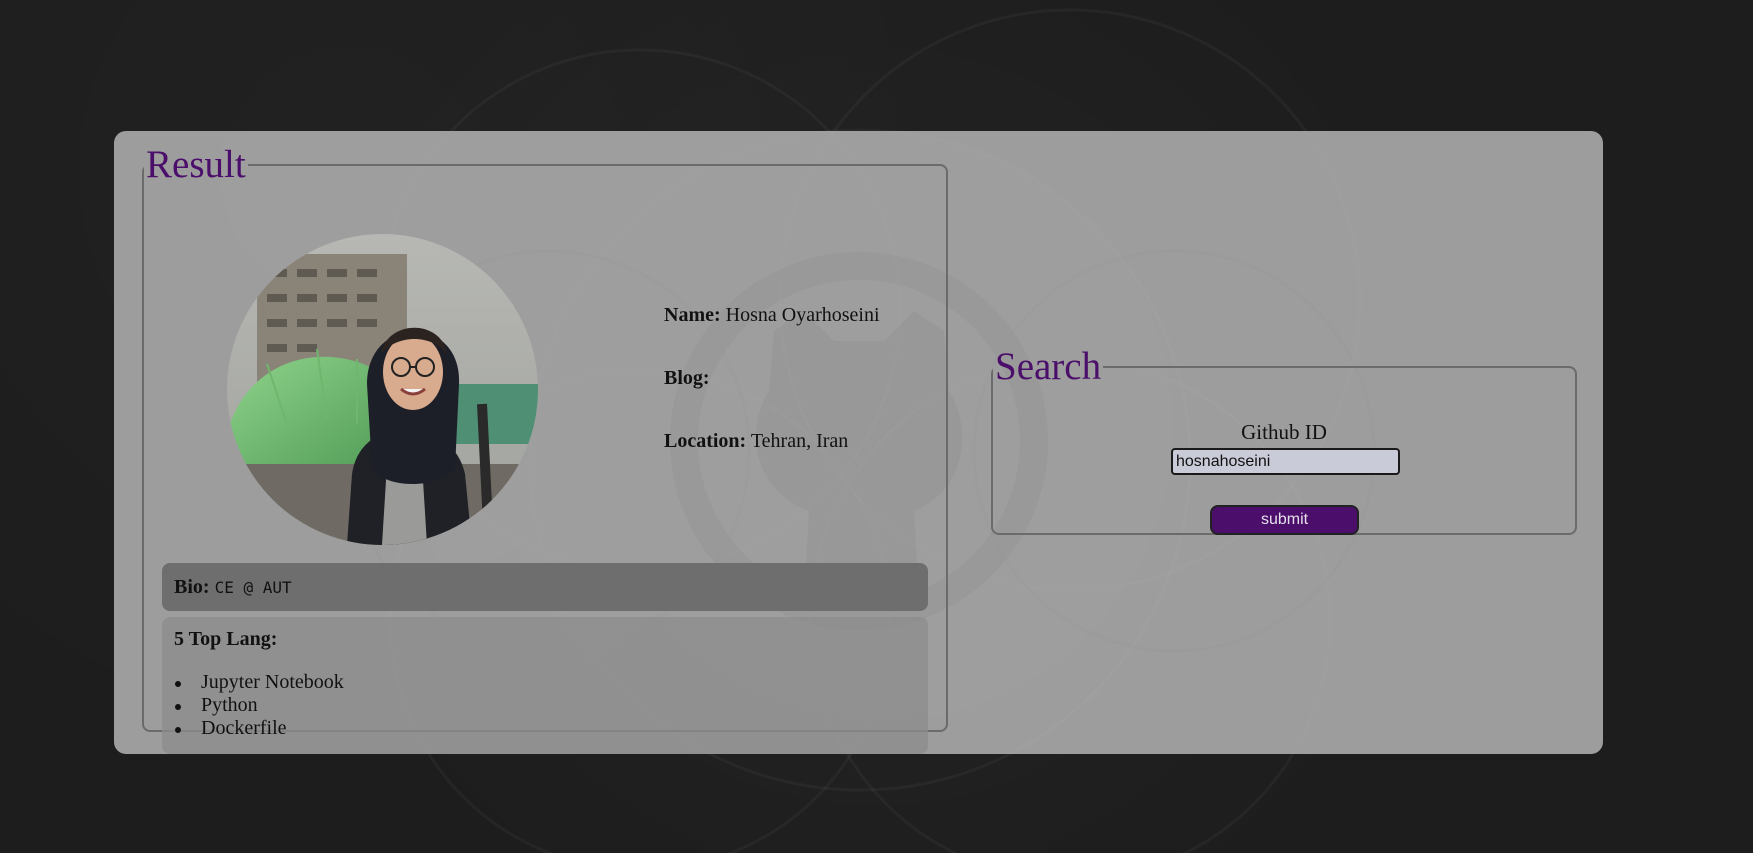  What do you see at coordinates (799, 441) in the screenshot?
I see `location-value: Tehran, Iran` at bounding box center [799, 441].